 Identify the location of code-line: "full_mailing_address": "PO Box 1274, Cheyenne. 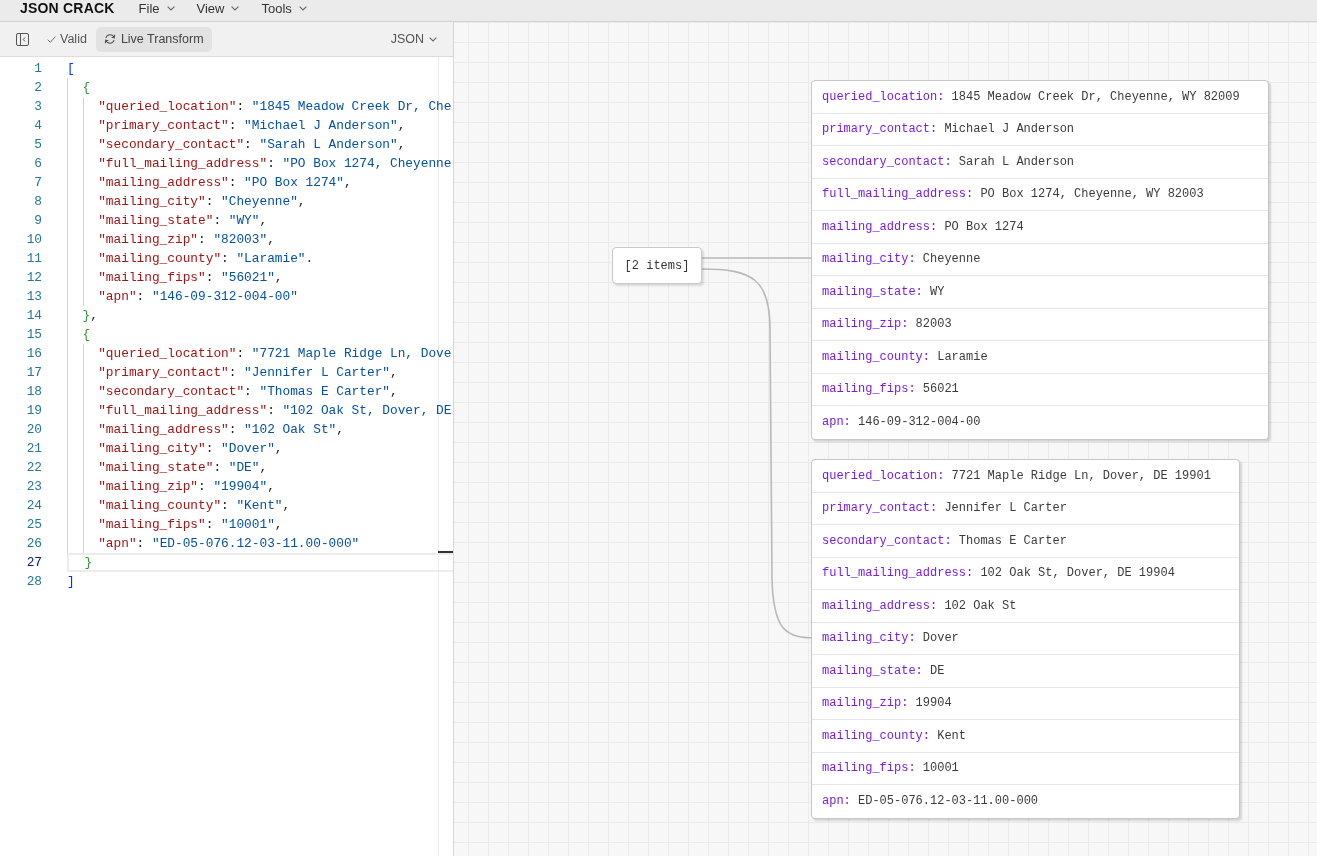
(275, 164).